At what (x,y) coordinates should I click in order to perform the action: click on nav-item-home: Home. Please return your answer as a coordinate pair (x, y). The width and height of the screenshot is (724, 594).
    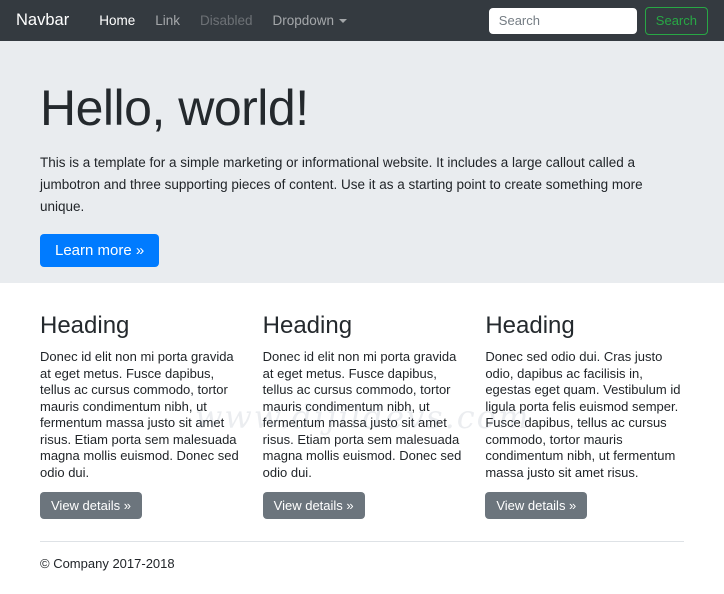
    Looking at the image, I should click on (117, 20).